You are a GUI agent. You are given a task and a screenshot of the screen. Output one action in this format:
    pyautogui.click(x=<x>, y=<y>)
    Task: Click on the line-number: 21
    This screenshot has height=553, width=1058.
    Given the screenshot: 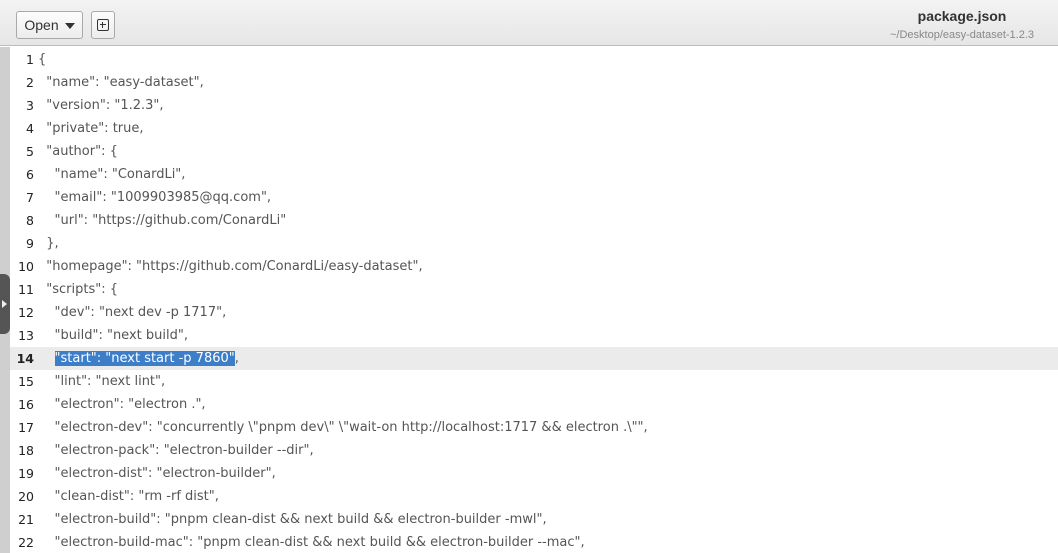 What is the action you would take?
    pyautogui.click(x=26, y=519)
    